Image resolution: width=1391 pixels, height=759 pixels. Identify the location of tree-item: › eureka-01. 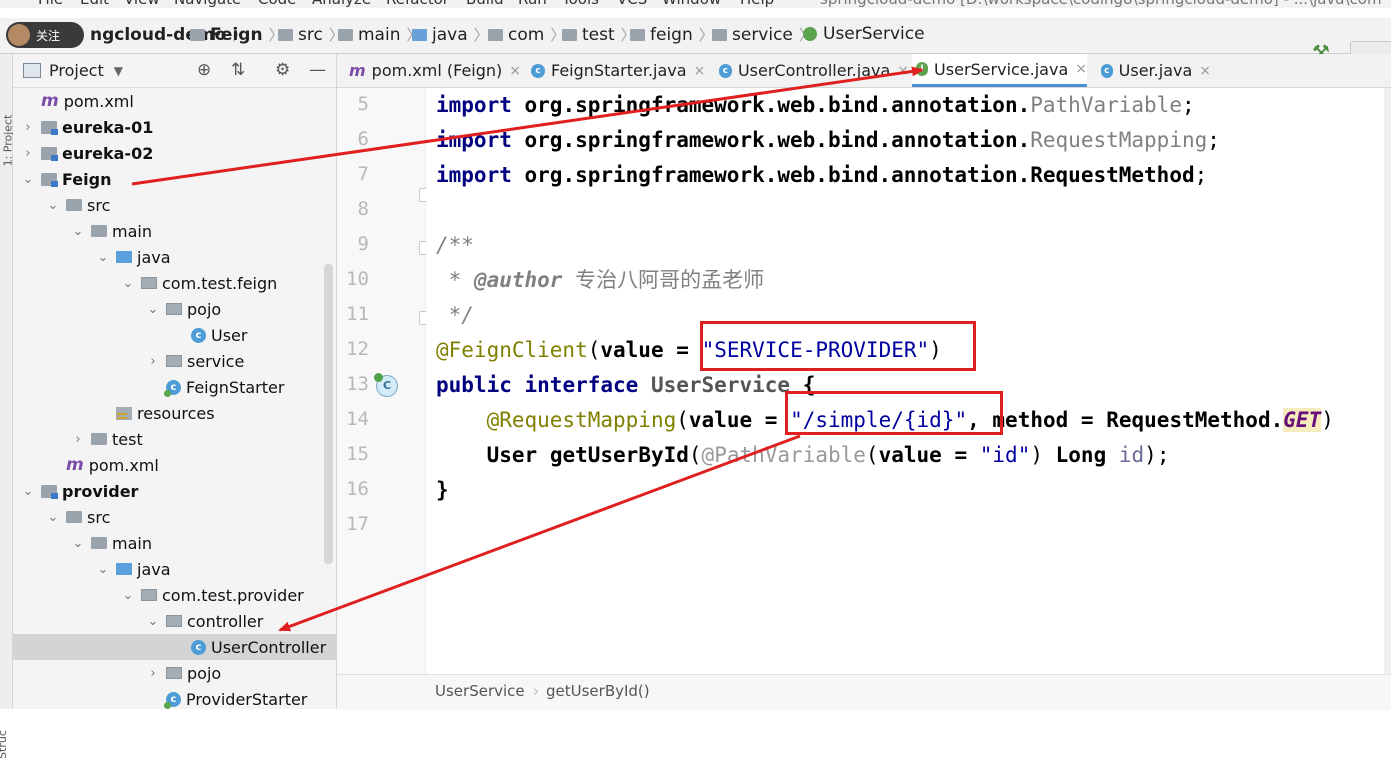
(174, 127).